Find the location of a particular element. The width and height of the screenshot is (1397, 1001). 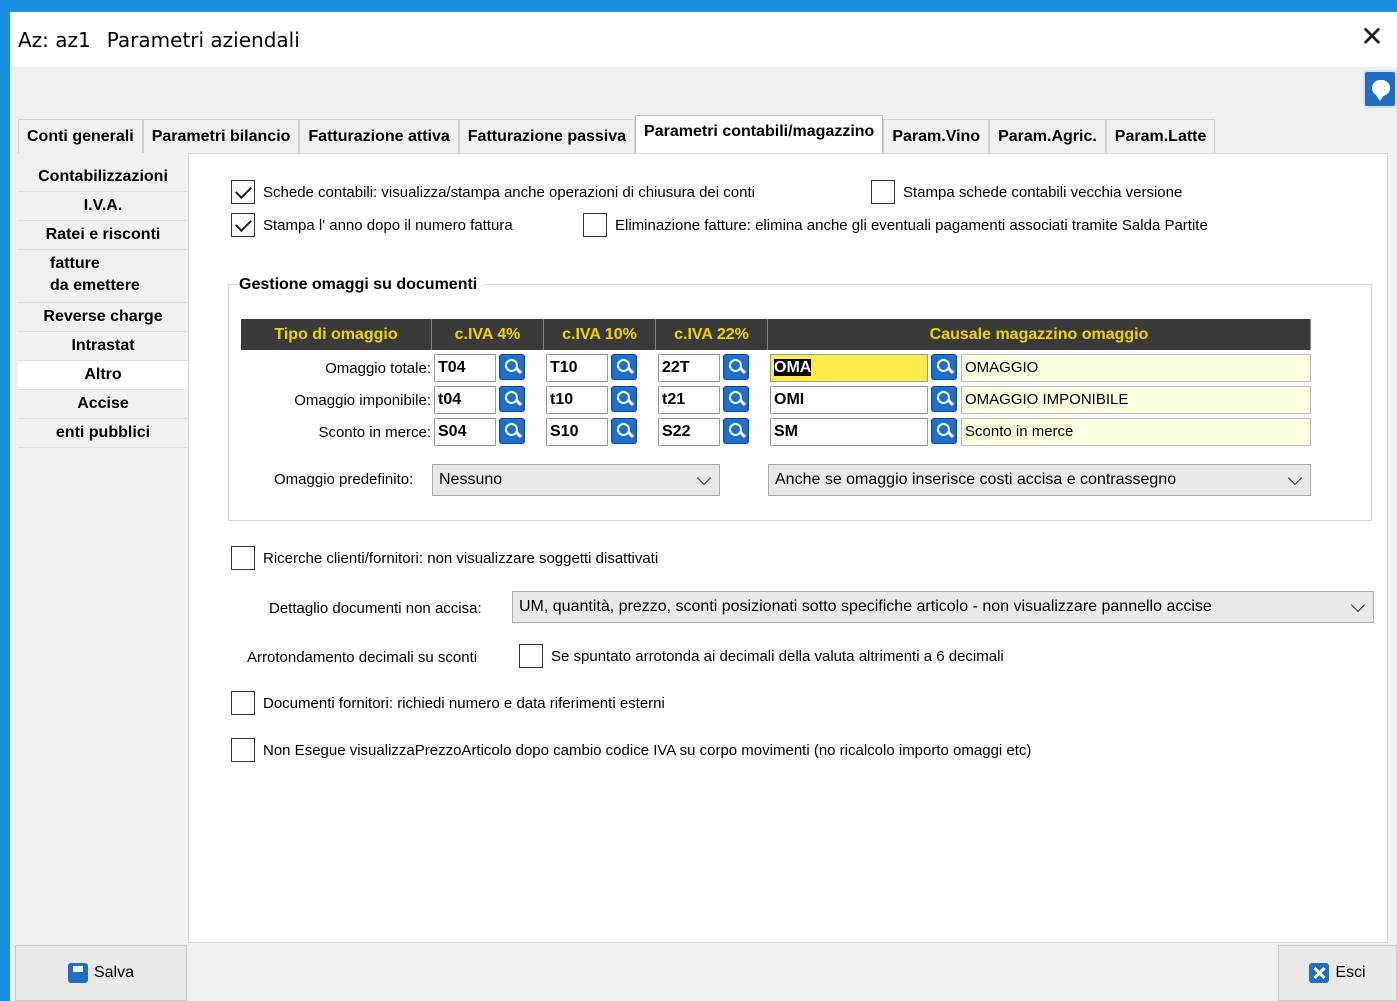

sidebar-item-contabilizzazioni: Contabilizzazioni is located at coordinates (103, 177).